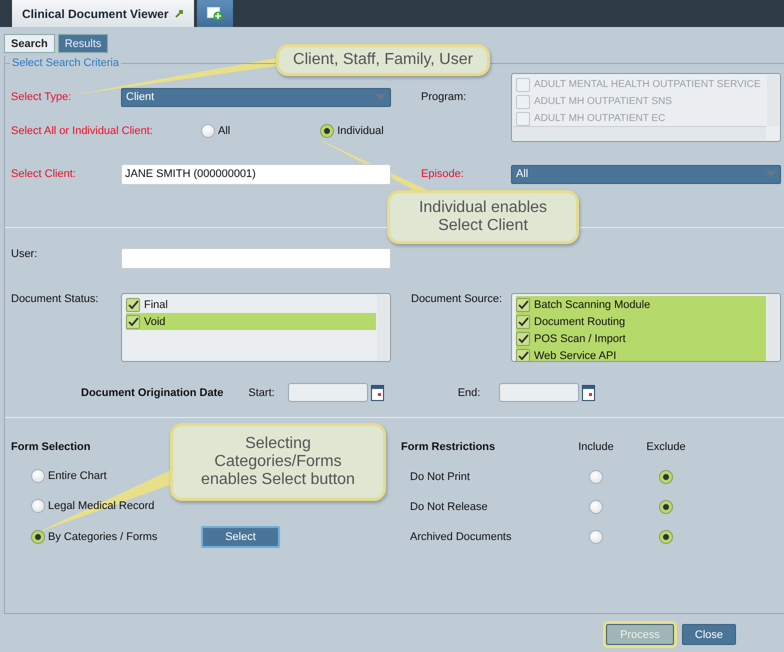 This screenshot has width=784, height=652. Describe the element at coordinates (539, 392) in the screenshot. I see `end-date-field` at that location.